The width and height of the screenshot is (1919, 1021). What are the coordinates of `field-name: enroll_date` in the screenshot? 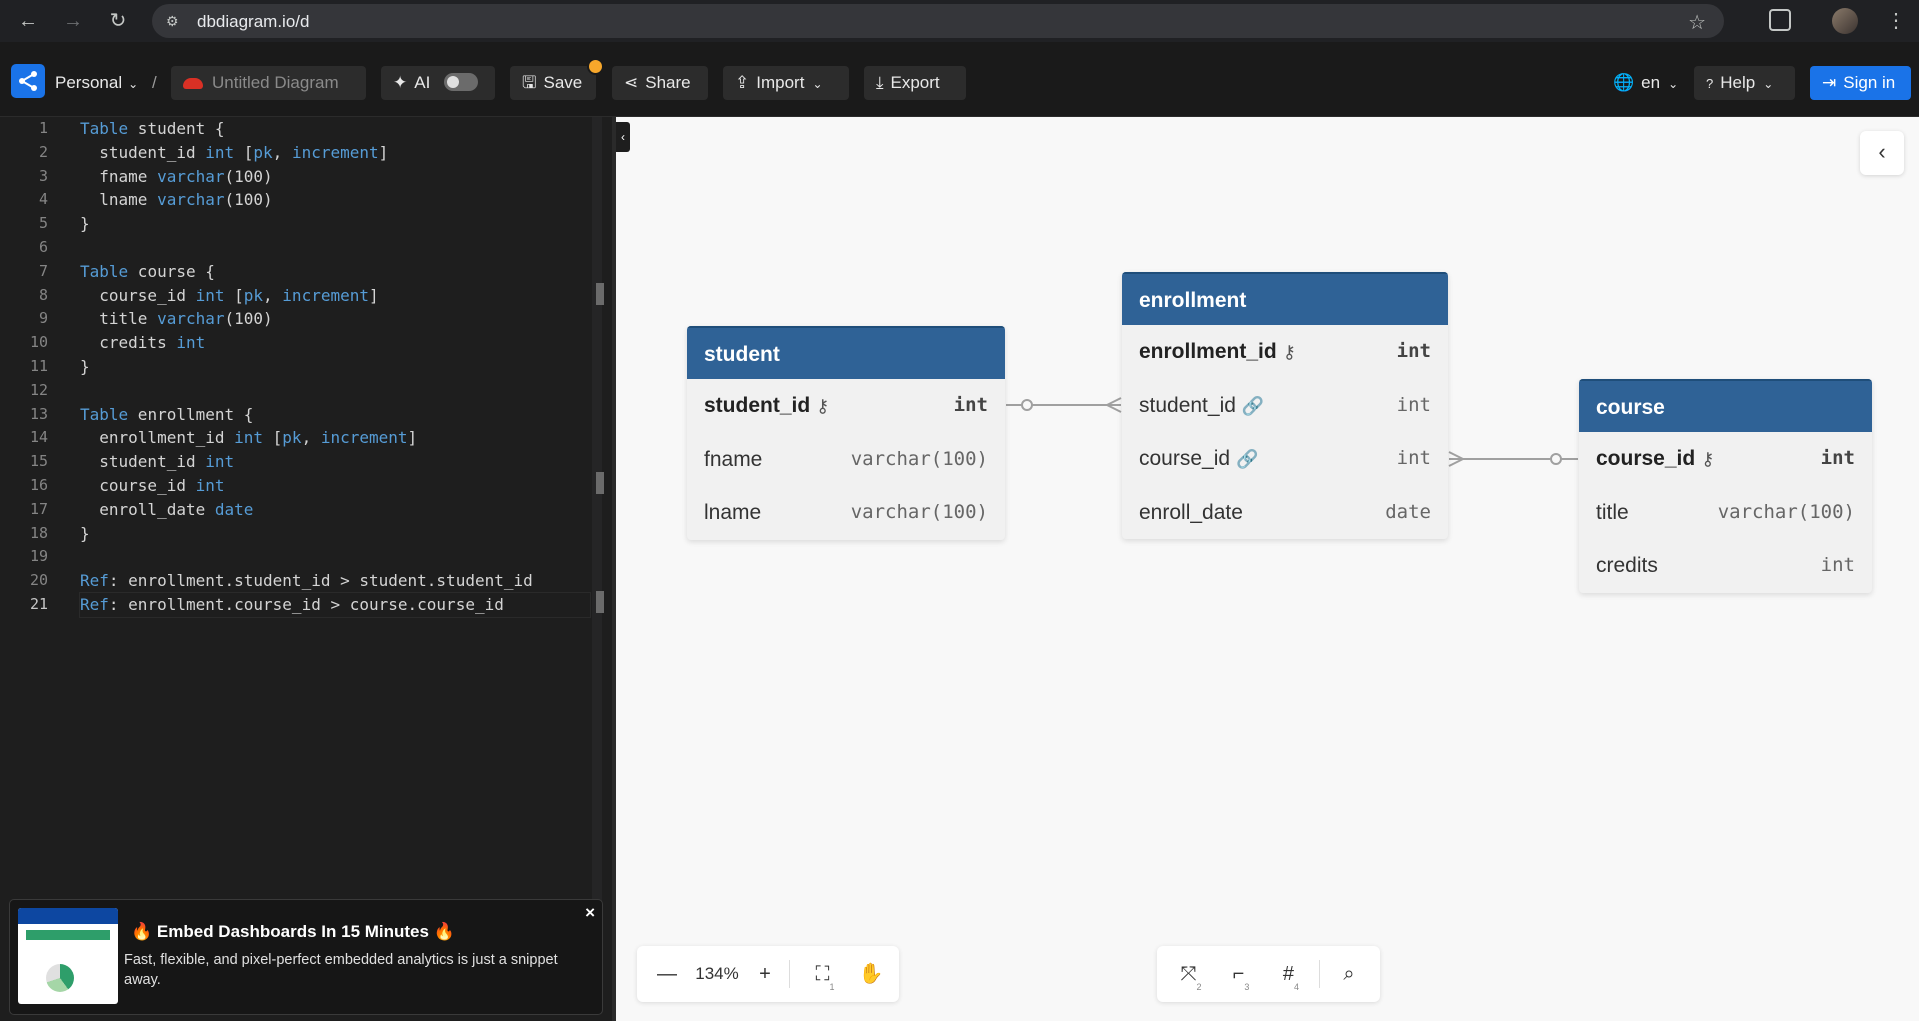 It's located at (1191, 513).